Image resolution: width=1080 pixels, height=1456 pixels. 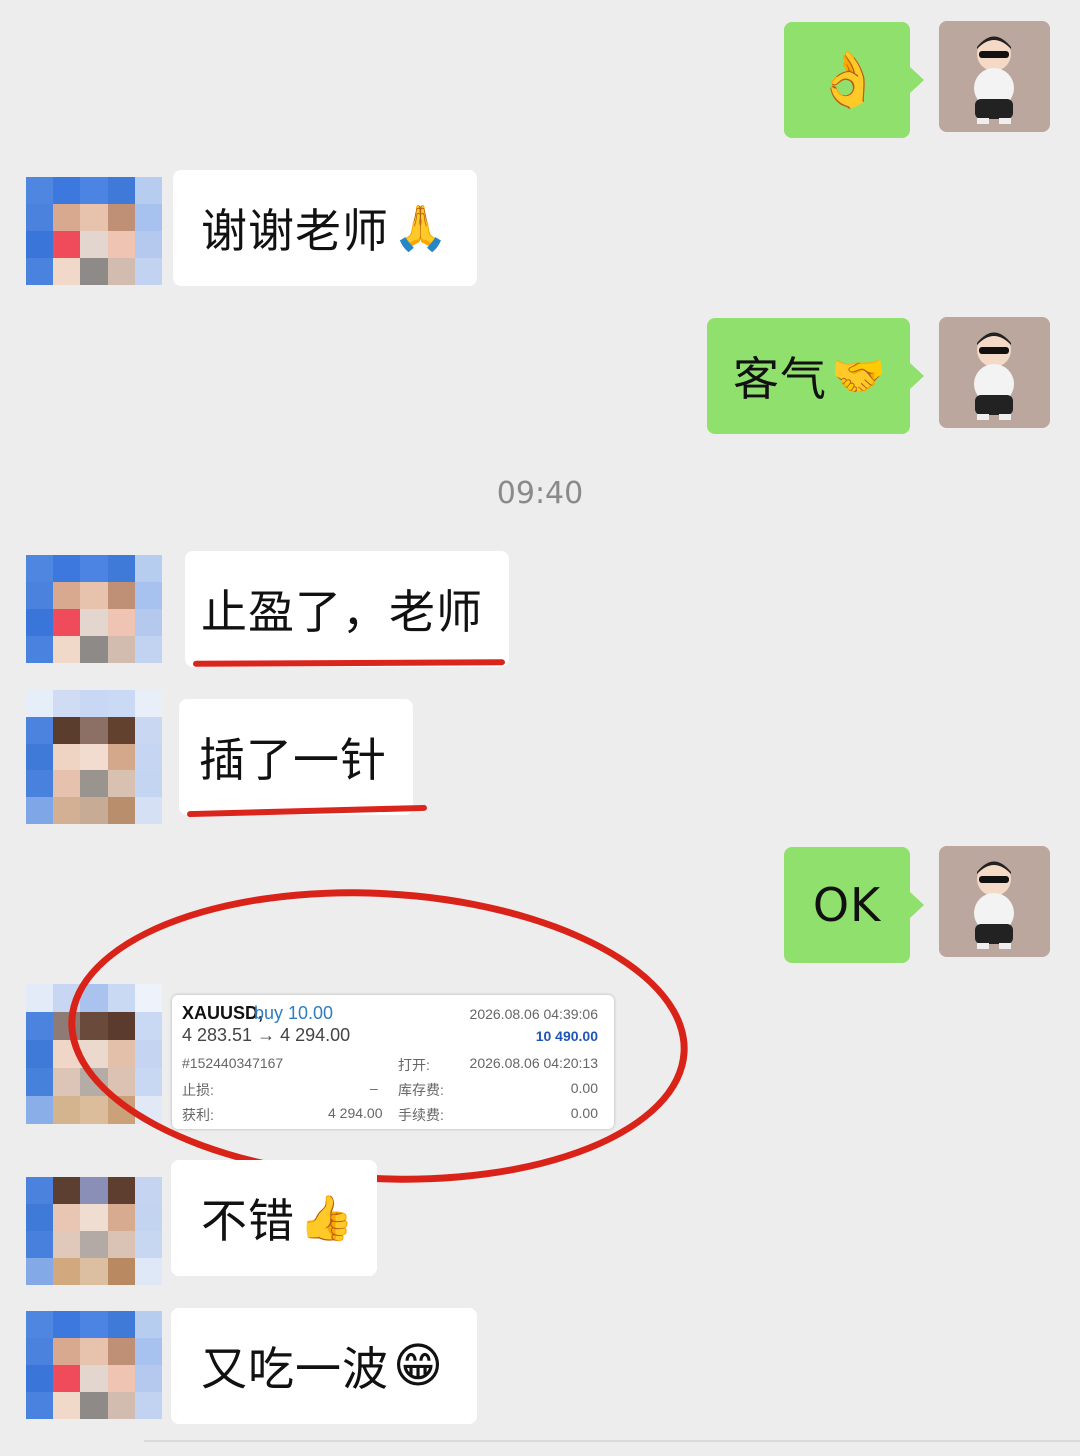 What do you see at coordinates (612, 1441) in the screenshot?
I see `divider` at bounding box center [612, 1441].